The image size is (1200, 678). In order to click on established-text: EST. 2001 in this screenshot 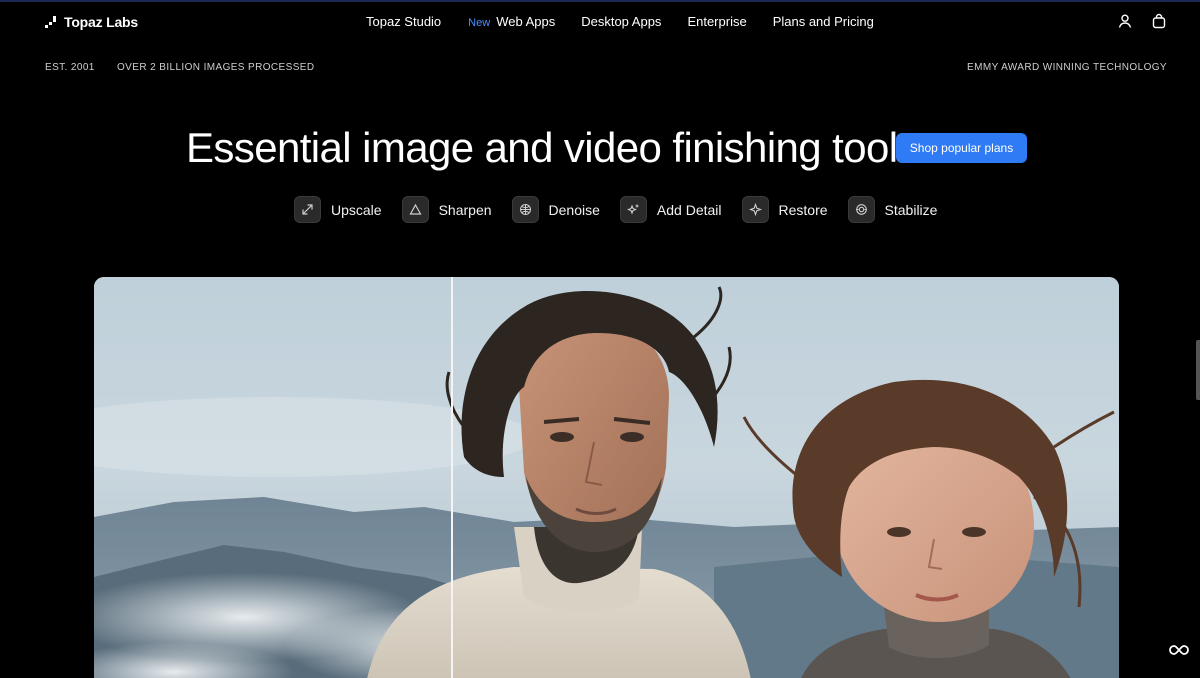, I will do `click(70, 67)`.